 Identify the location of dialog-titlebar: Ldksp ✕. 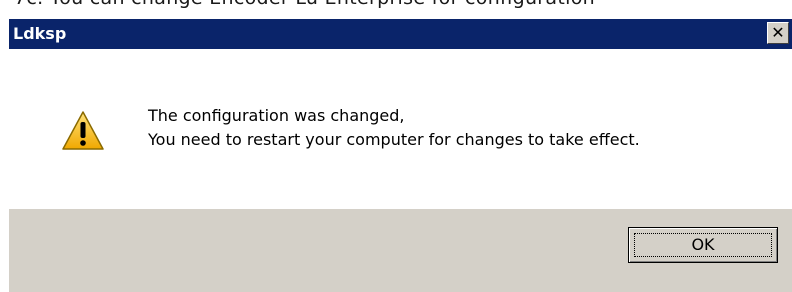
(400, 34).